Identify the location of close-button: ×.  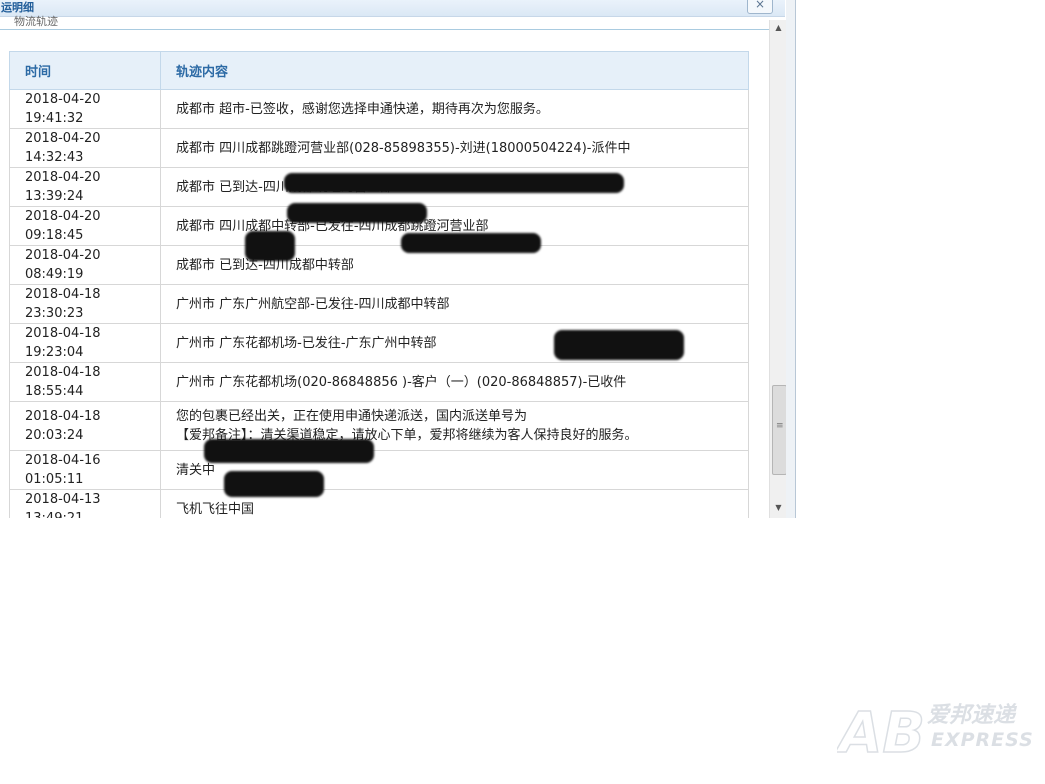
(760, 7).